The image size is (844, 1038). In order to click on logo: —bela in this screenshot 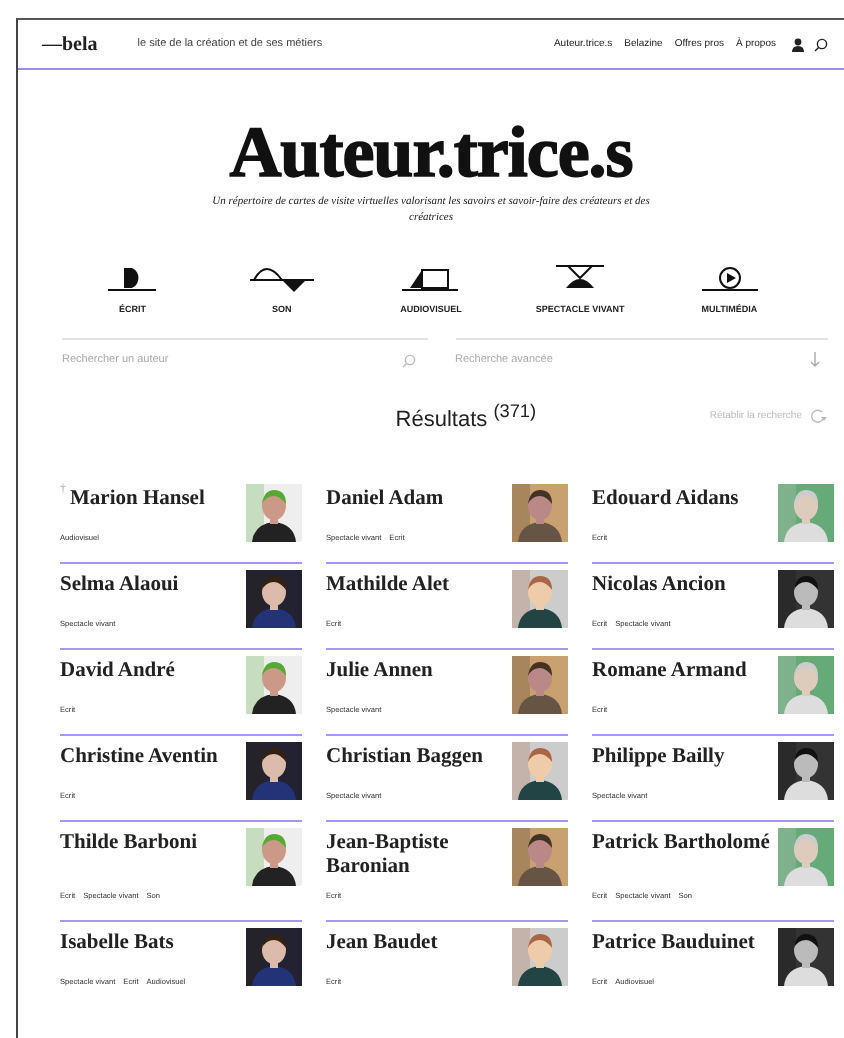, I will do `click(70, 44)`.